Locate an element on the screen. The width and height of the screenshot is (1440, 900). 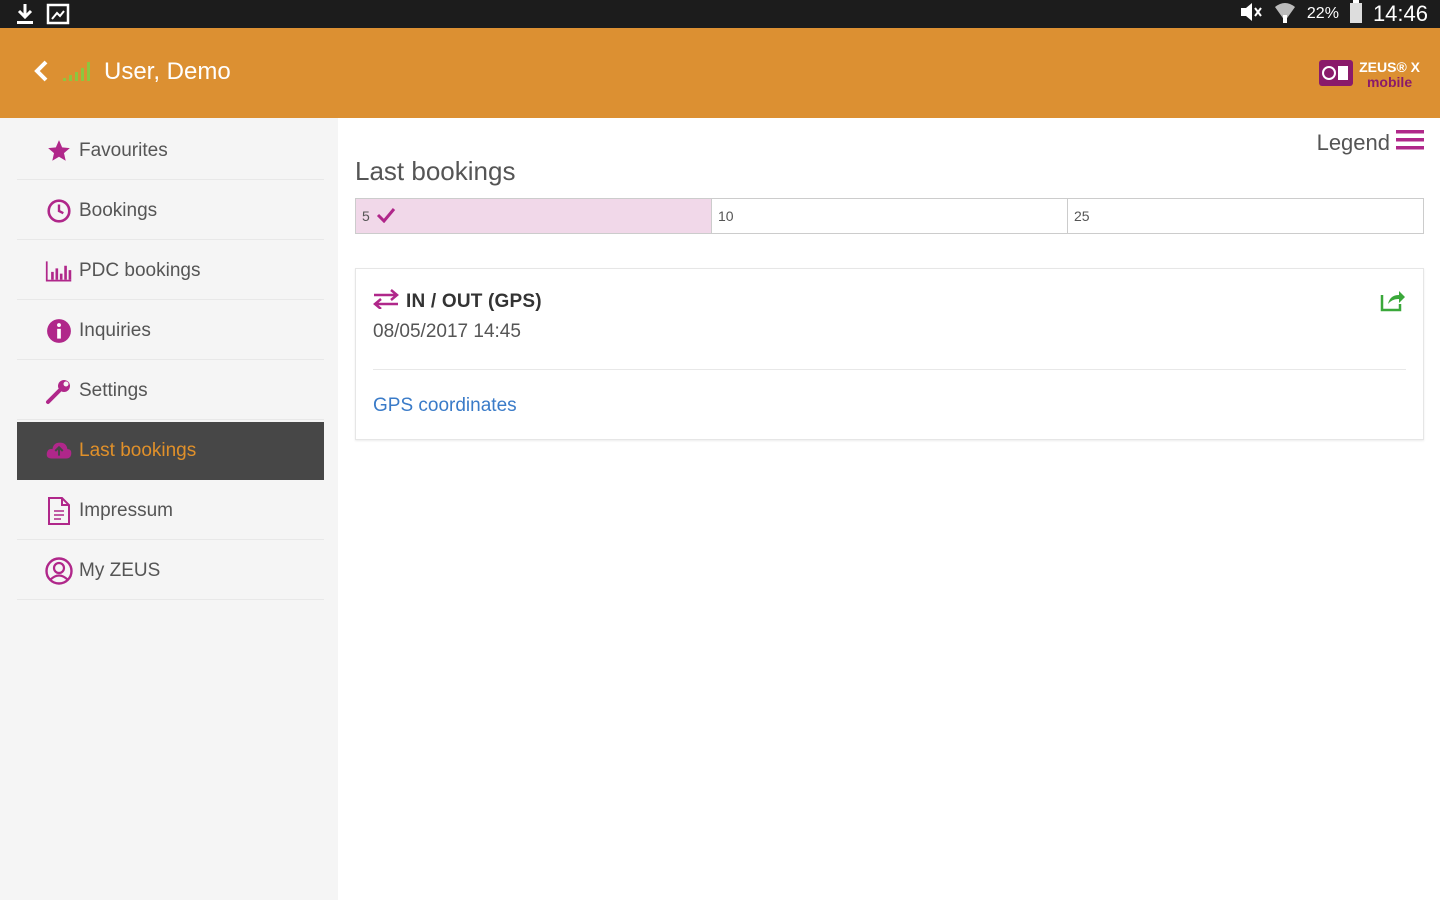
back-button is located at coordinates (41, 73).